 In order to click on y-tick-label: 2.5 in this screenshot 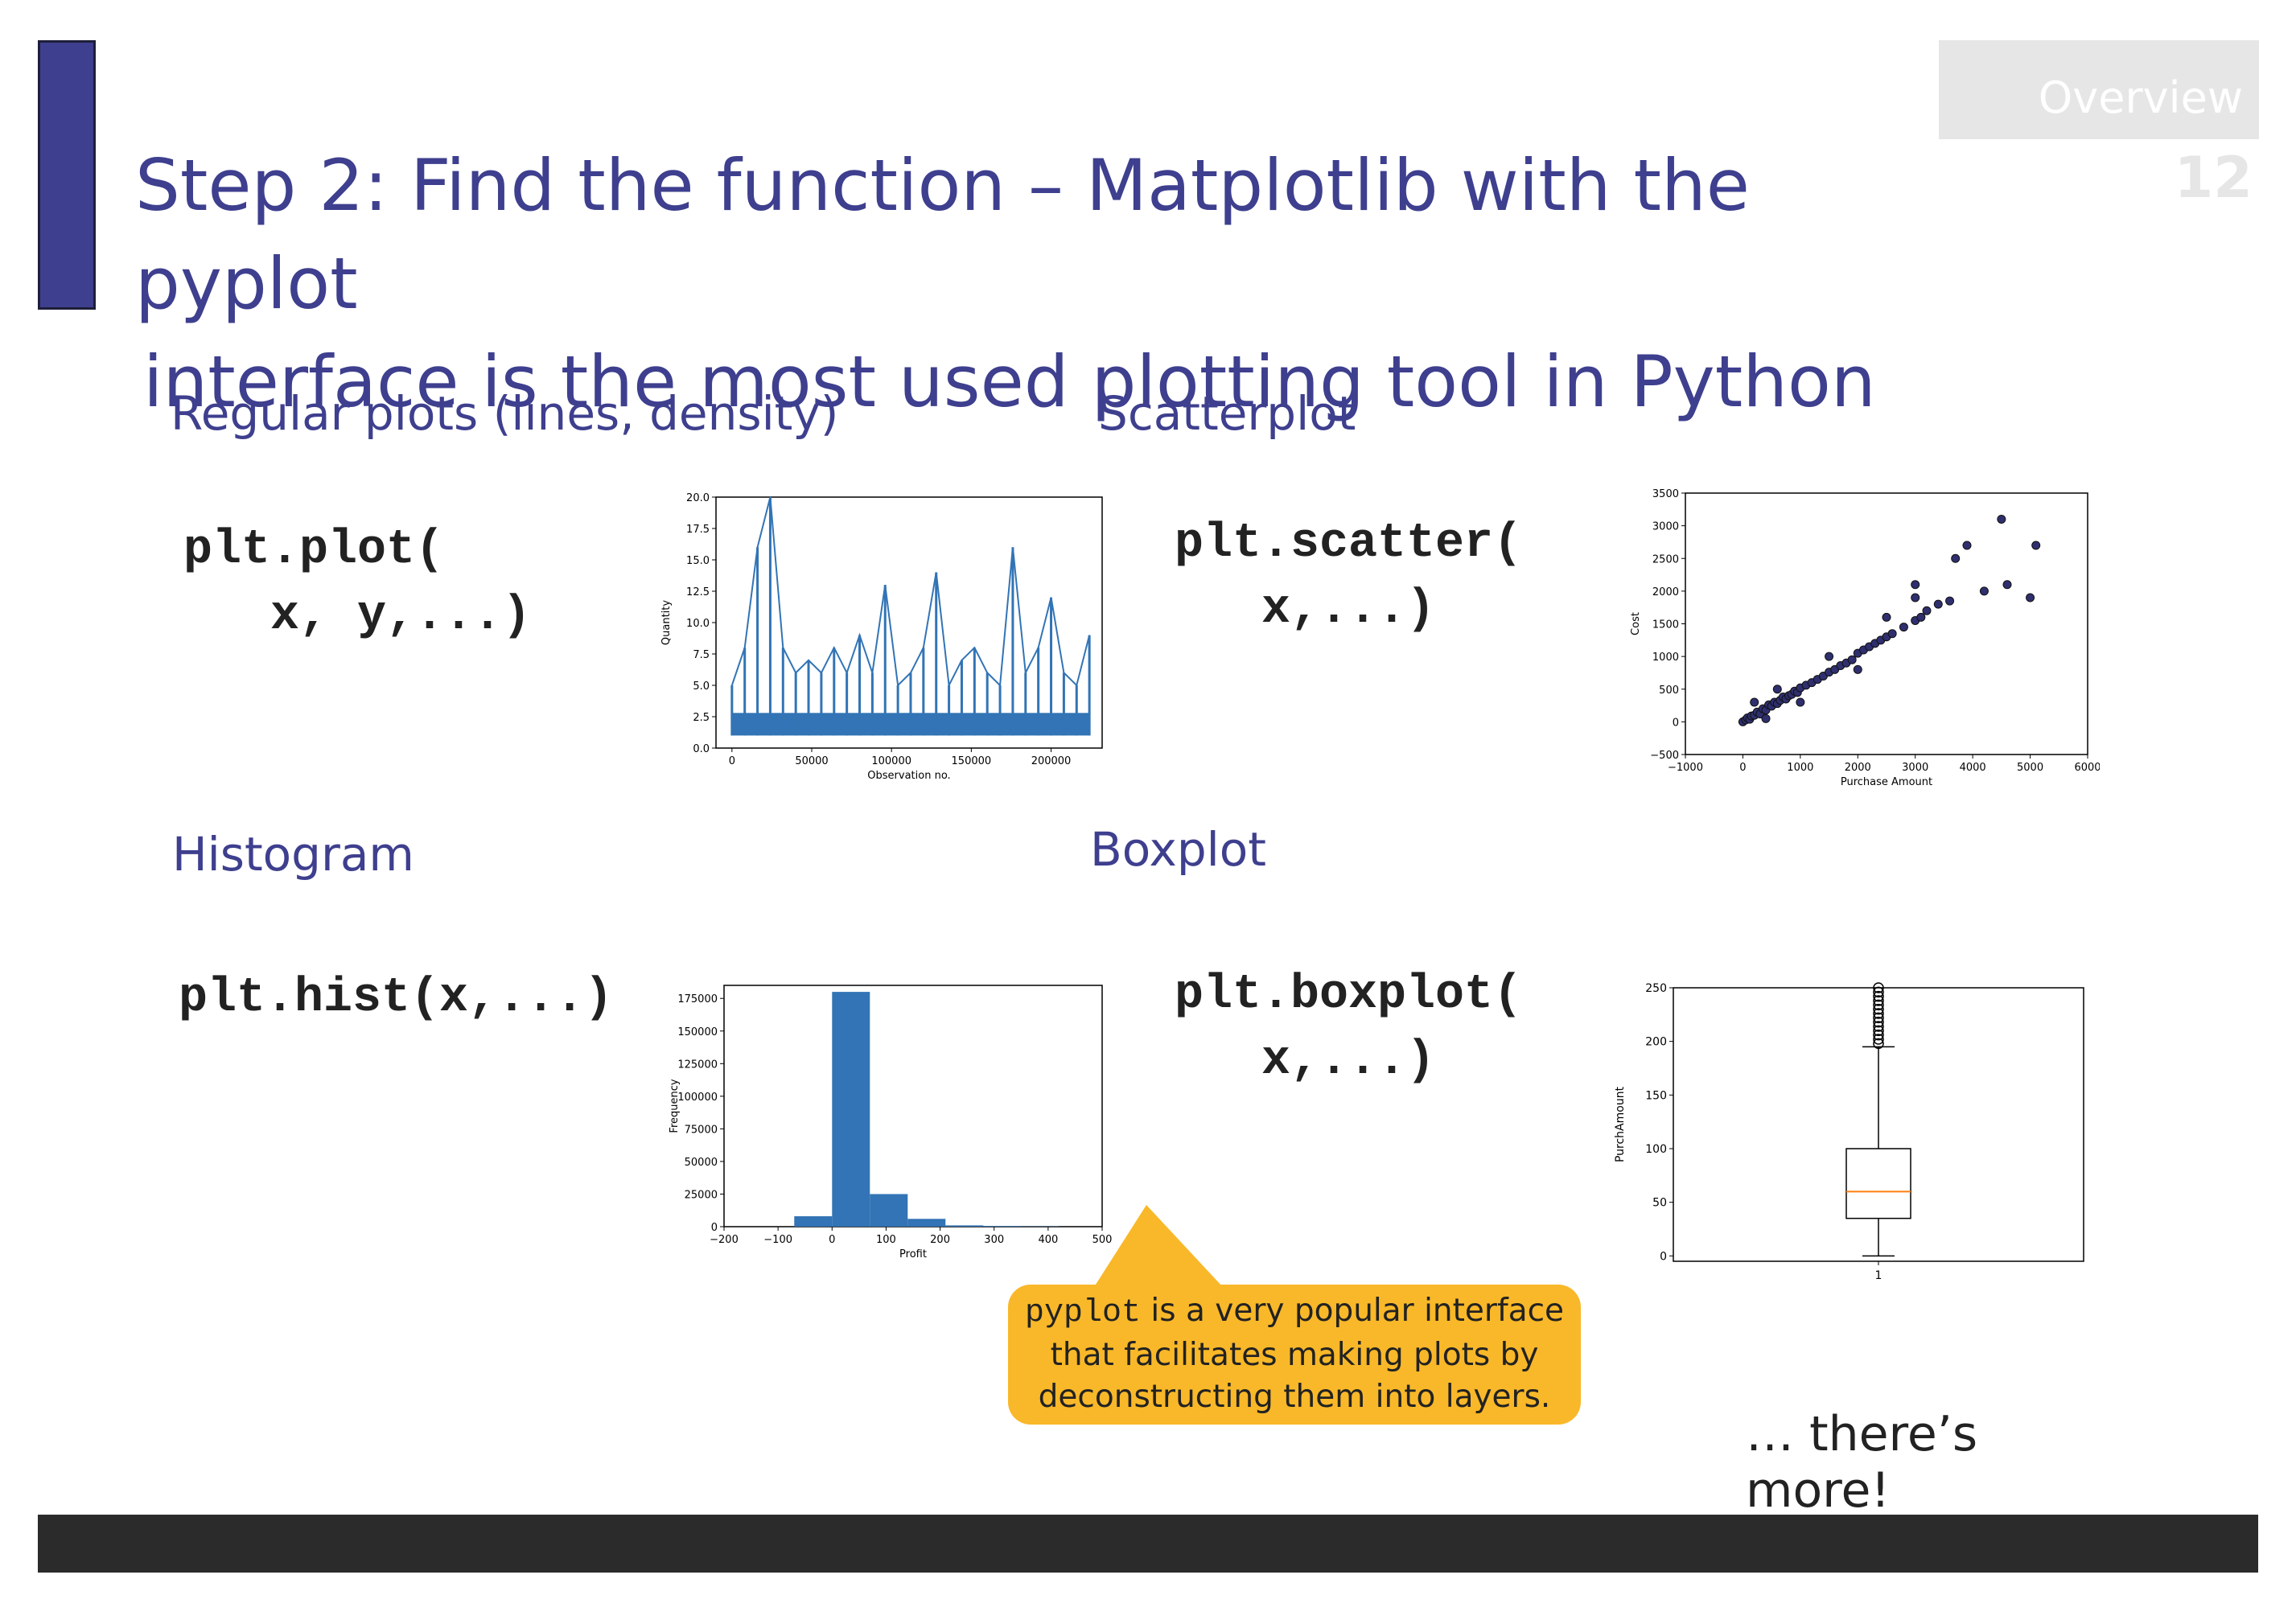, I will do `click(701, 718)`.